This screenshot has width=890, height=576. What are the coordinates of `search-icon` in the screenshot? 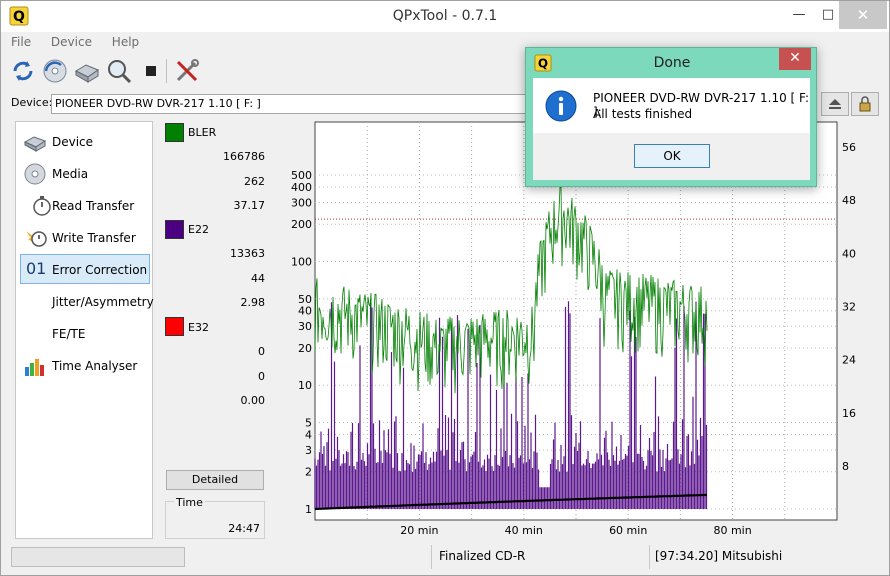 It's located at (119, 71).